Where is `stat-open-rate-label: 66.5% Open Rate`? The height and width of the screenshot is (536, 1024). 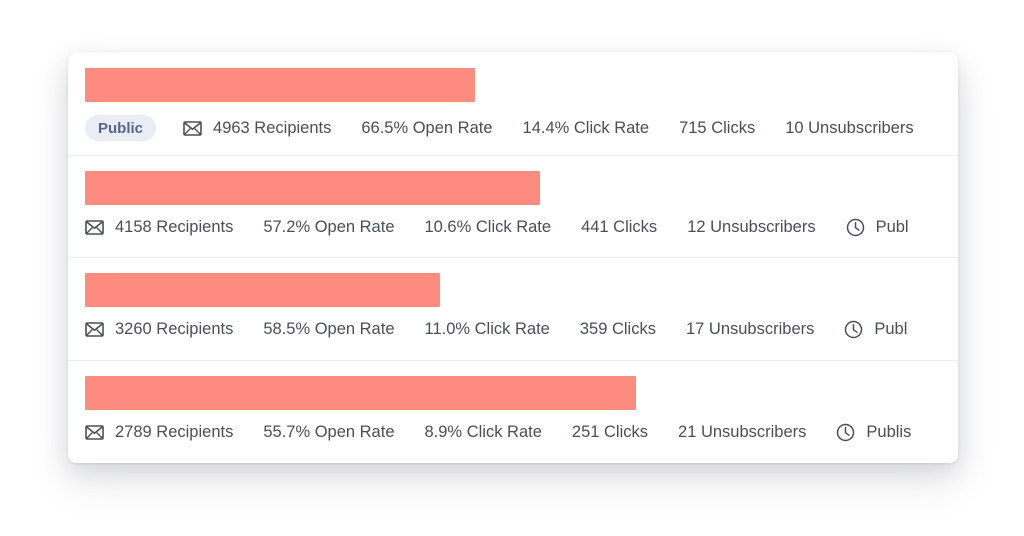 stat-open-rate-label: 66.5% Open Rate is located at coordinates (427, 127).